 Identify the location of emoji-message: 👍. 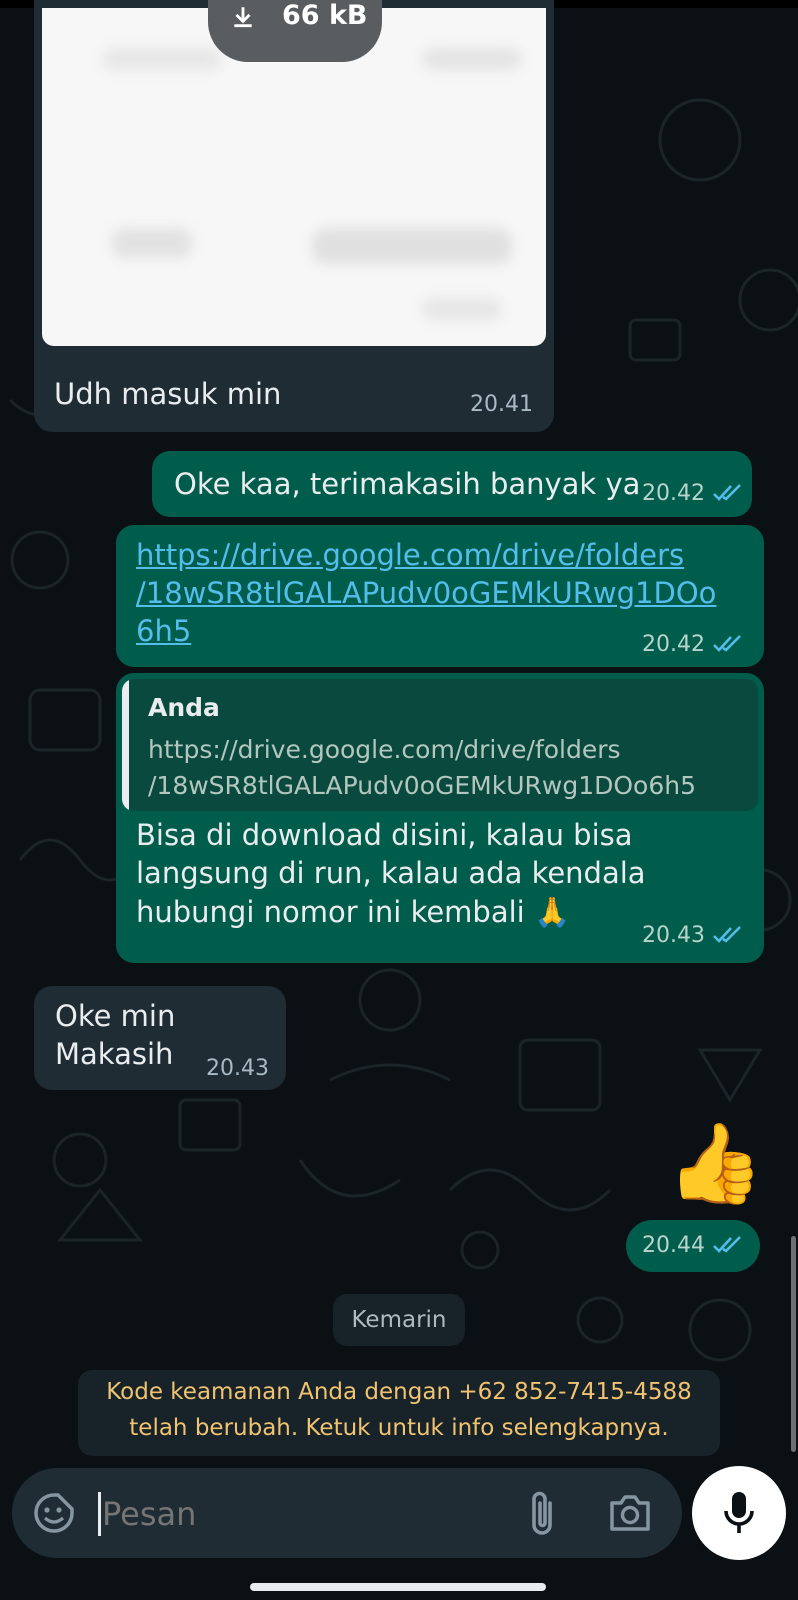
(705, 1168).